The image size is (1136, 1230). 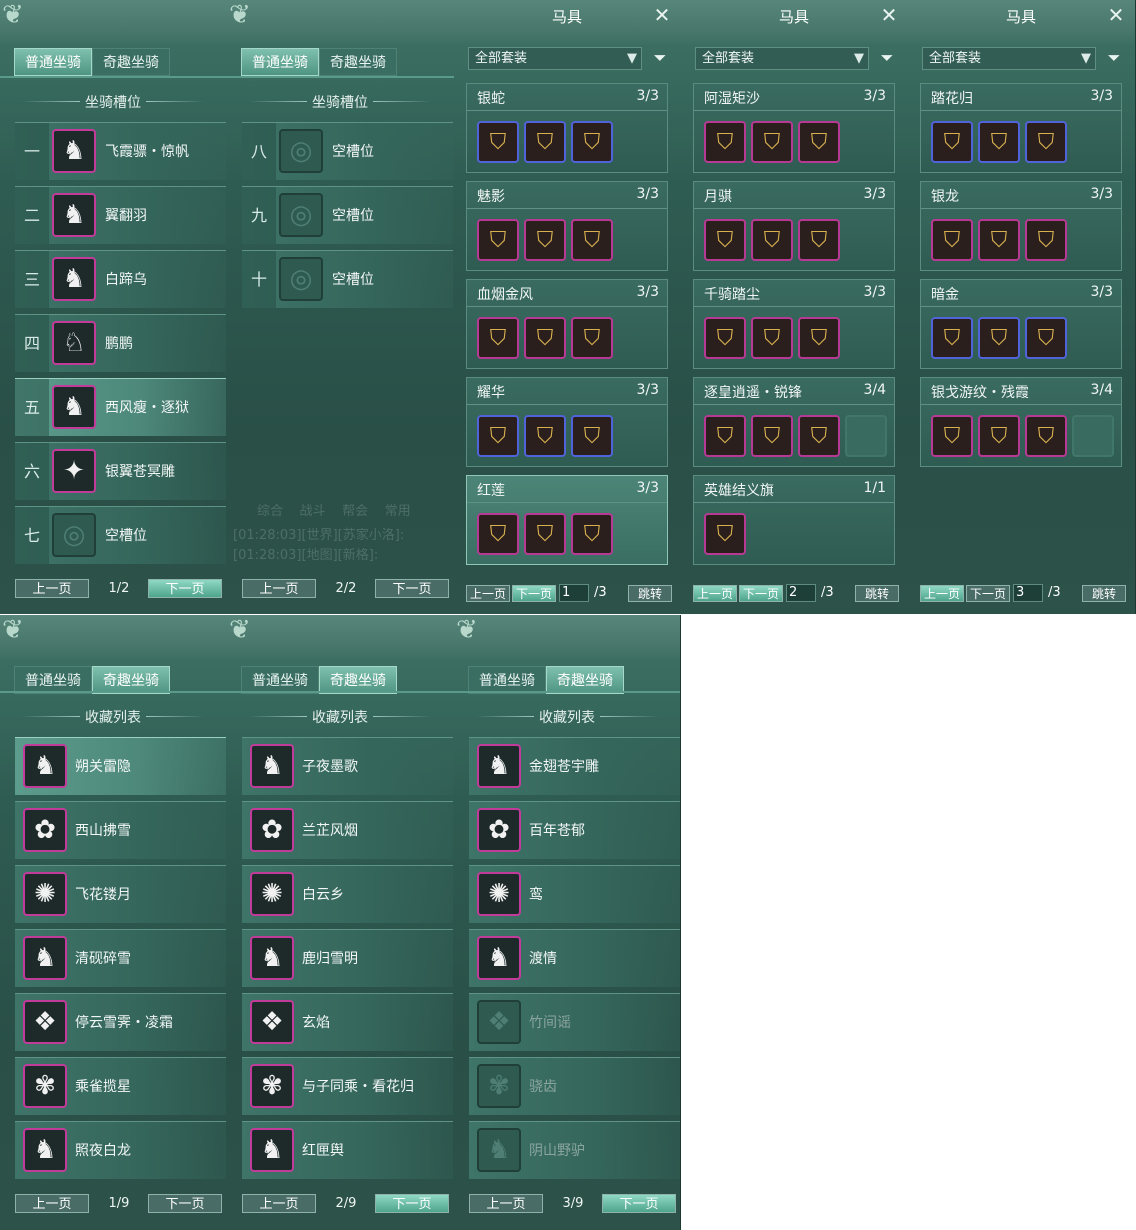 I want to click on page-number-input: 2, so click(x=801, y=593).